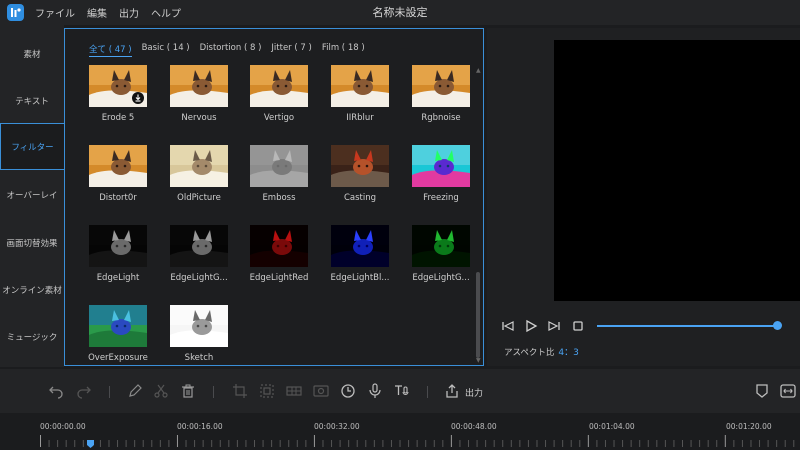 This screenshot has height=450, width=800. I want to click on filter-item: EdgeLightRed, so click(282, 255).